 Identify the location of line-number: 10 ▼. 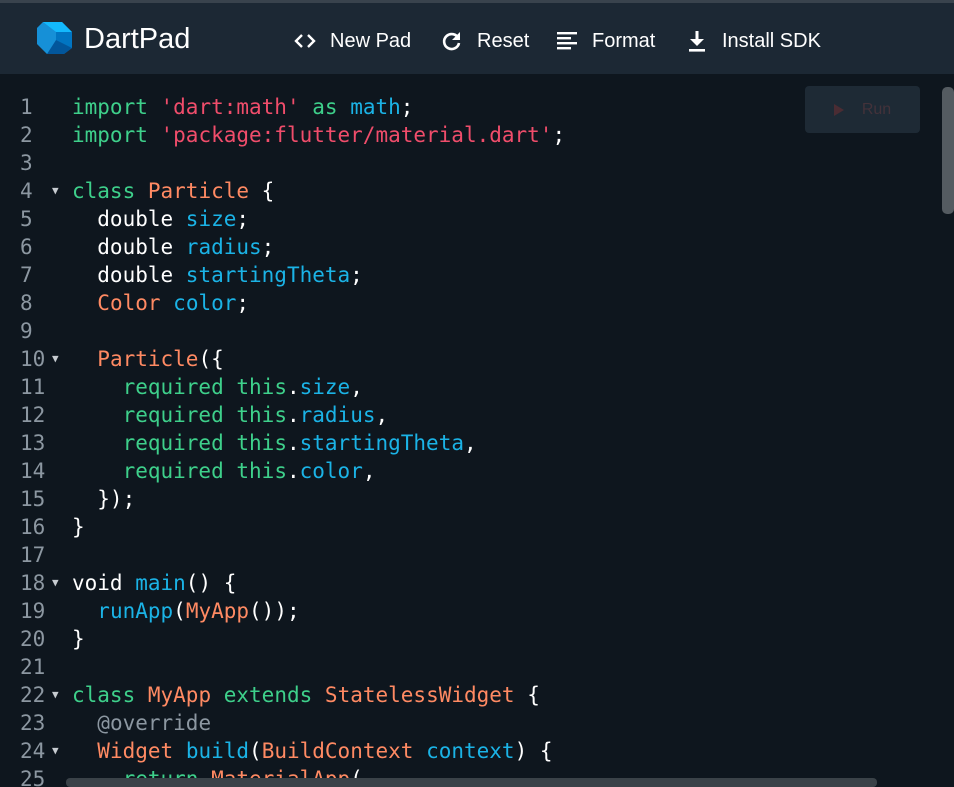
(34, 359).